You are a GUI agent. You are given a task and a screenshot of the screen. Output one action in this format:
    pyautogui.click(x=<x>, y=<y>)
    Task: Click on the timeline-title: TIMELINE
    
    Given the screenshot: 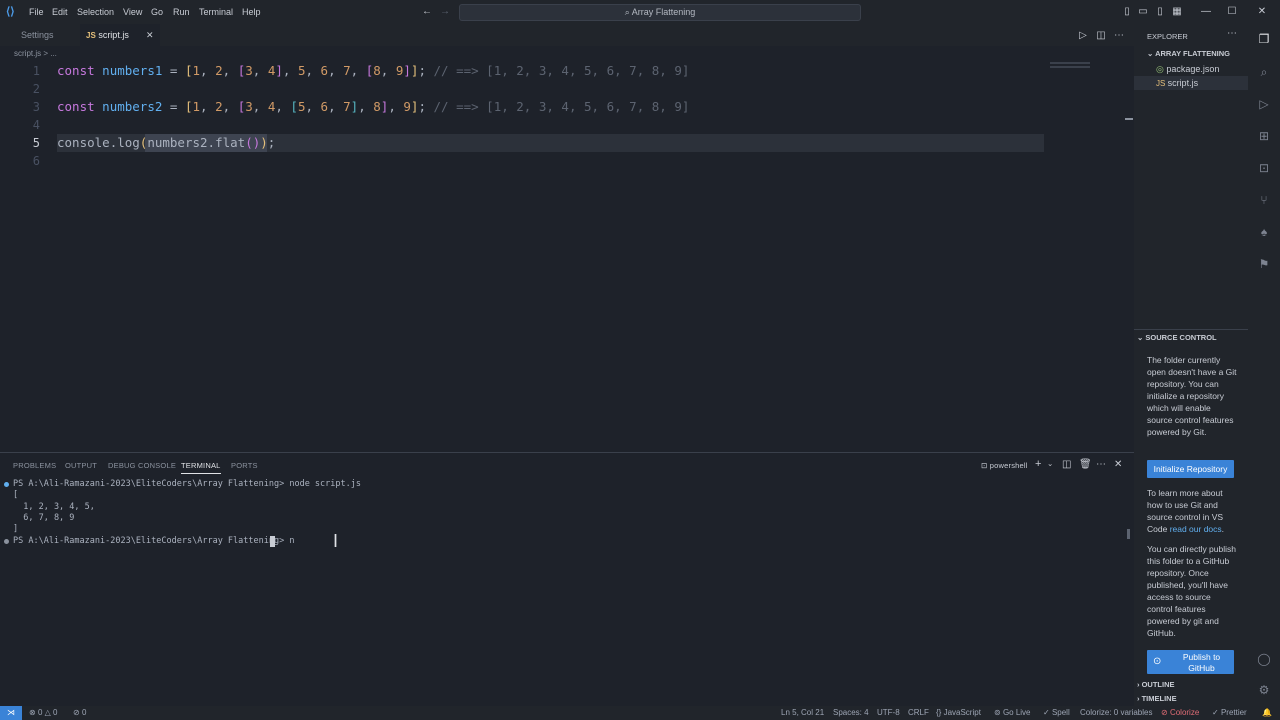 What is the action you would take?
    pyautogui.click(x=1159, y=698)
    